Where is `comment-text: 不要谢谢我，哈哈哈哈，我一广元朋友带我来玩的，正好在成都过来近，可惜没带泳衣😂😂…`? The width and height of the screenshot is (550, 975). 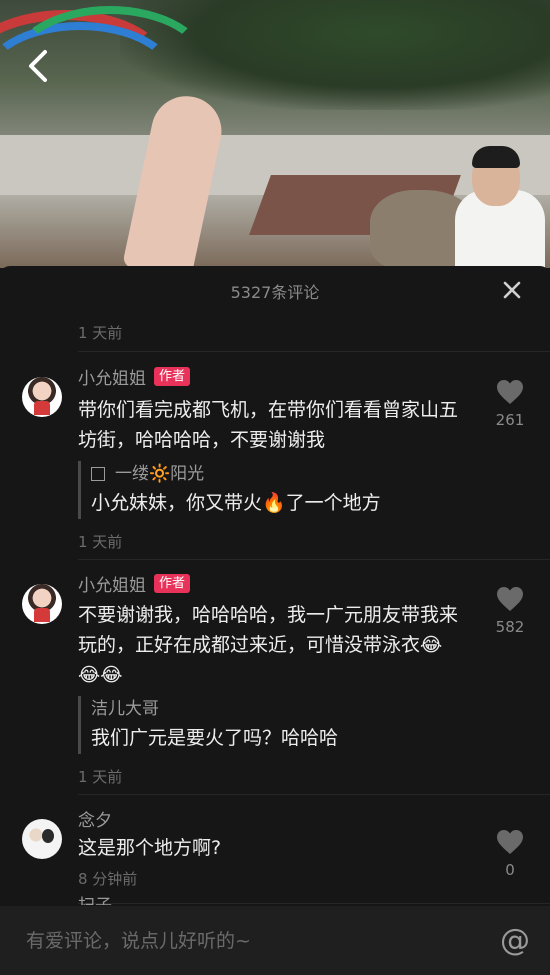 comment-text: 不要谢谢我，哈哈哈哈，我一广元朋友带我来玩的，正好在成都过来近，可惜没带泳衣😂😂… is located at coordinates (268, 645).